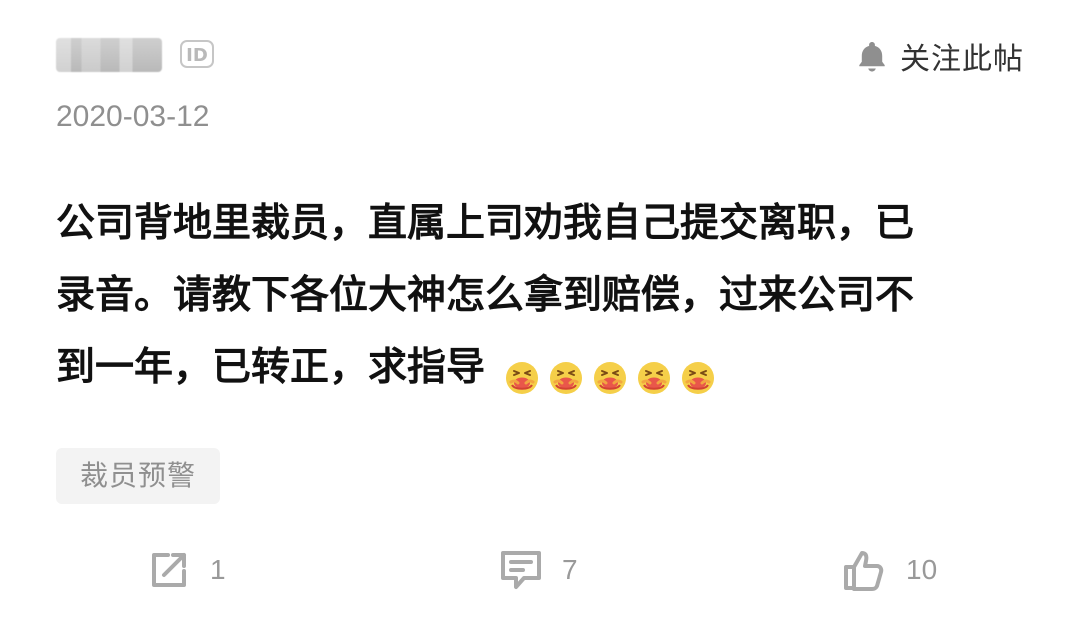 Image resolution: width=1080 pixels, height=640 pixels. What do you see at coordinates (570, 569) in the screenshot?
I see `comment-count: 7` at bounding box center [570, 569].